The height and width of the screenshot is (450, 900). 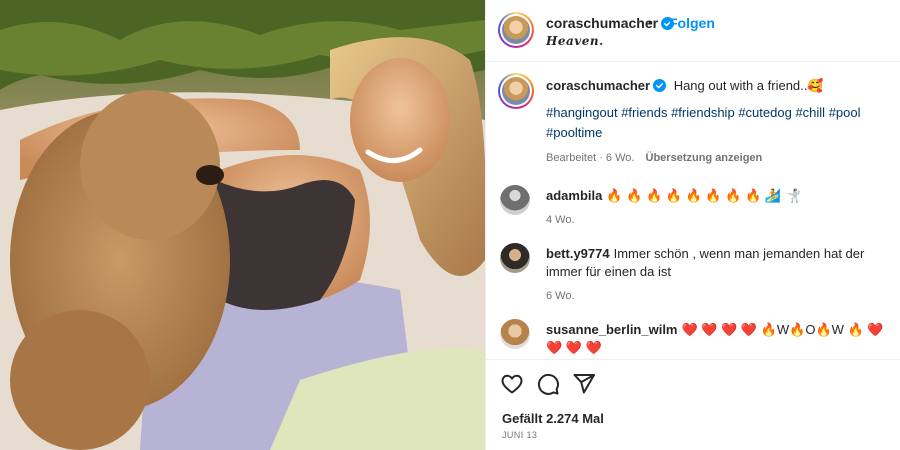 I want to click on translate-button: Übersetzung anzeigen, so click(x=704, y=158).